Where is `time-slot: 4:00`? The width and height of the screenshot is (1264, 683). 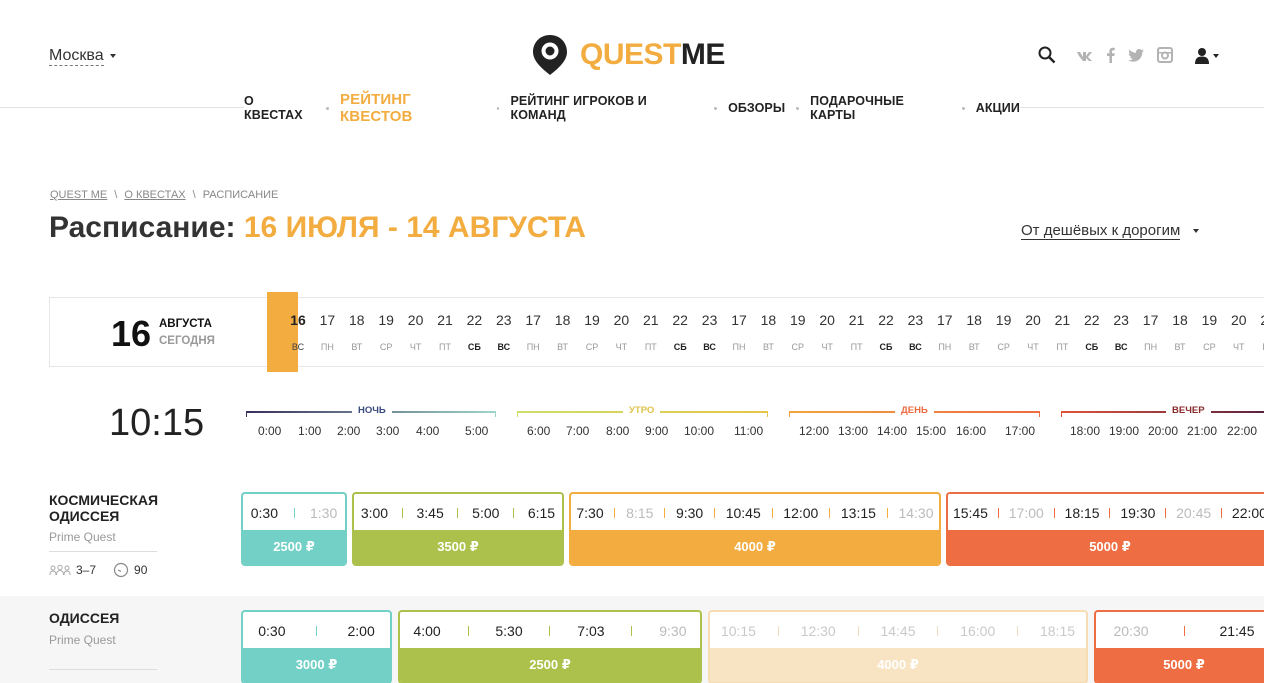
time-slot: 4:00 is located at coordinates (426, 631).